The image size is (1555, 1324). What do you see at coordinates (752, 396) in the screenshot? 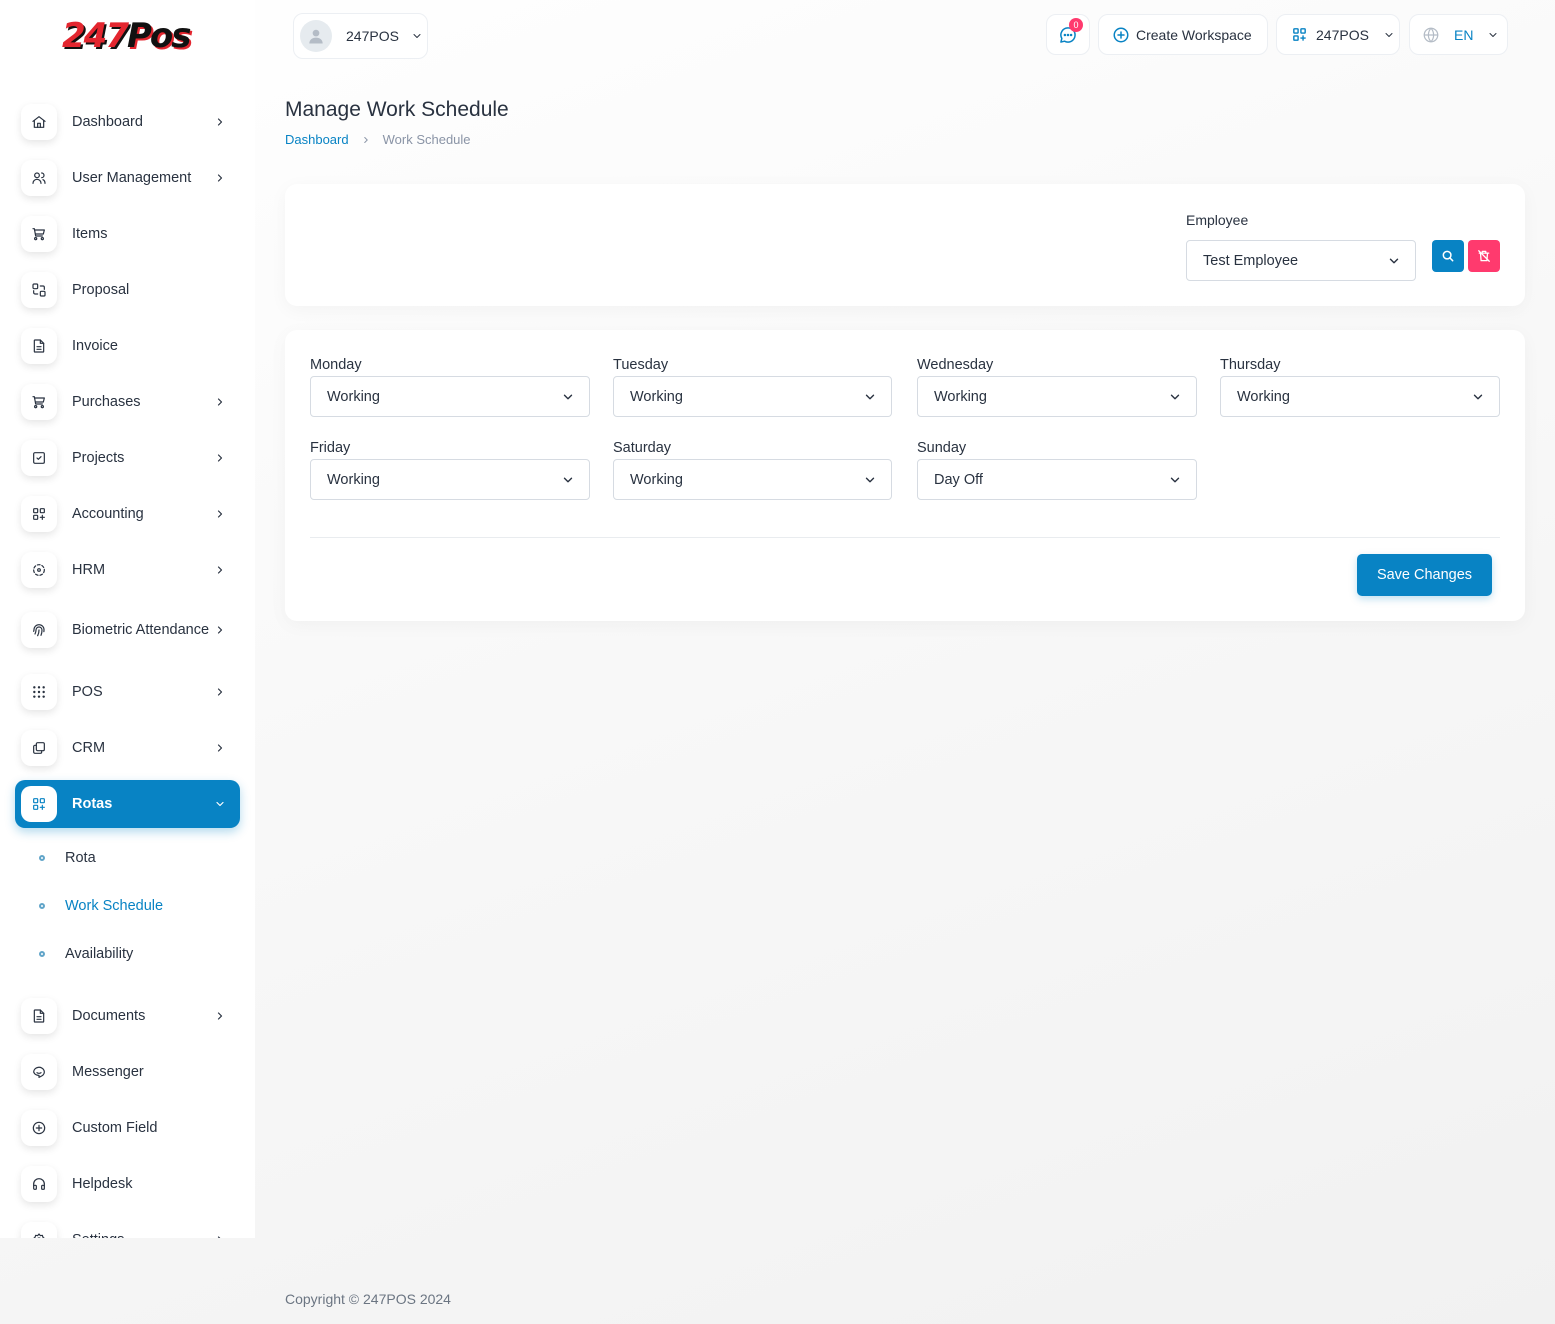
I see `tuesday-select: Working` at bounding box center [752, 396].